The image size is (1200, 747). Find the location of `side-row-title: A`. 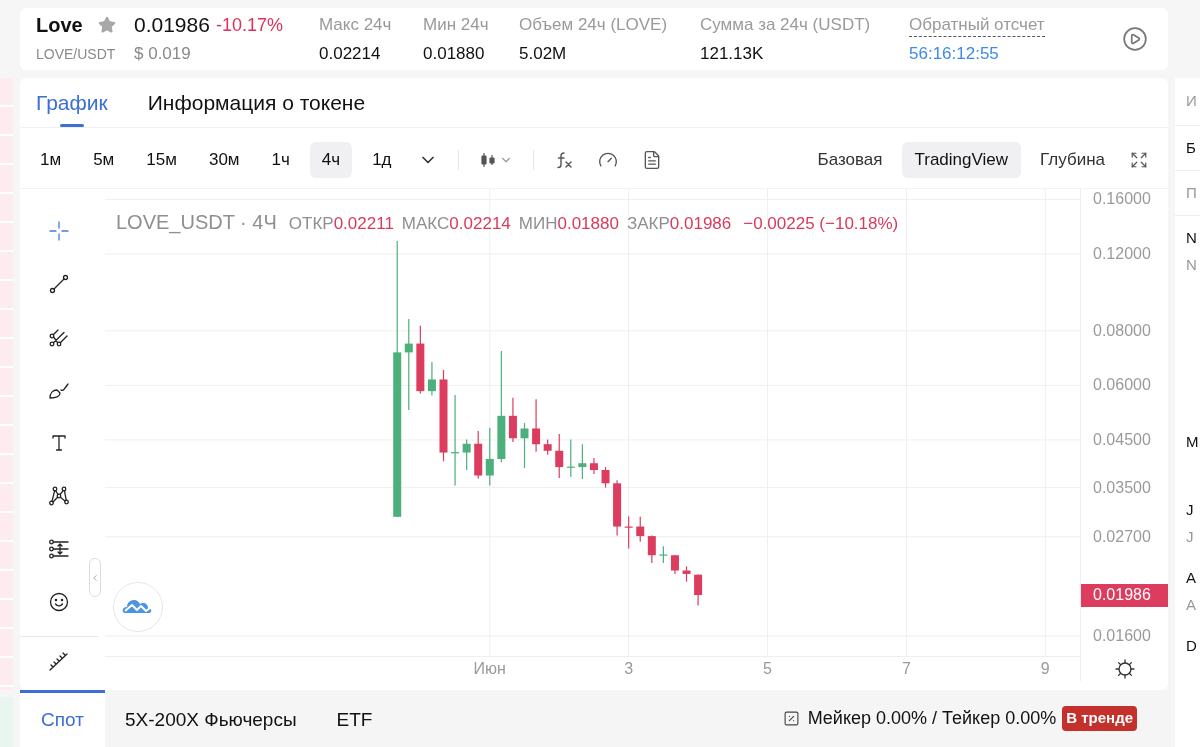

side-row-title: A is located at coordinates (1191, 578).